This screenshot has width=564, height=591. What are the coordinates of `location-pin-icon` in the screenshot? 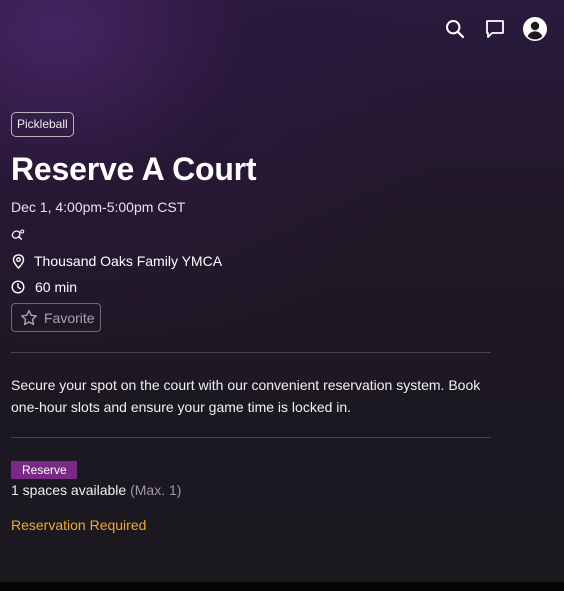 It's located at (18, 261).